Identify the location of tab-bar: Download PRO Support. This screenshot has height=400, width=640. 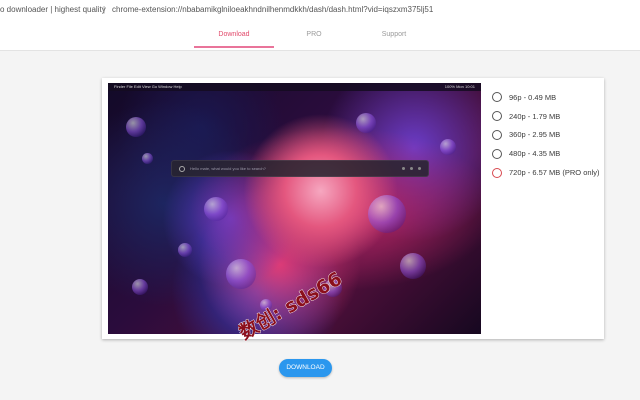
(320, 35).